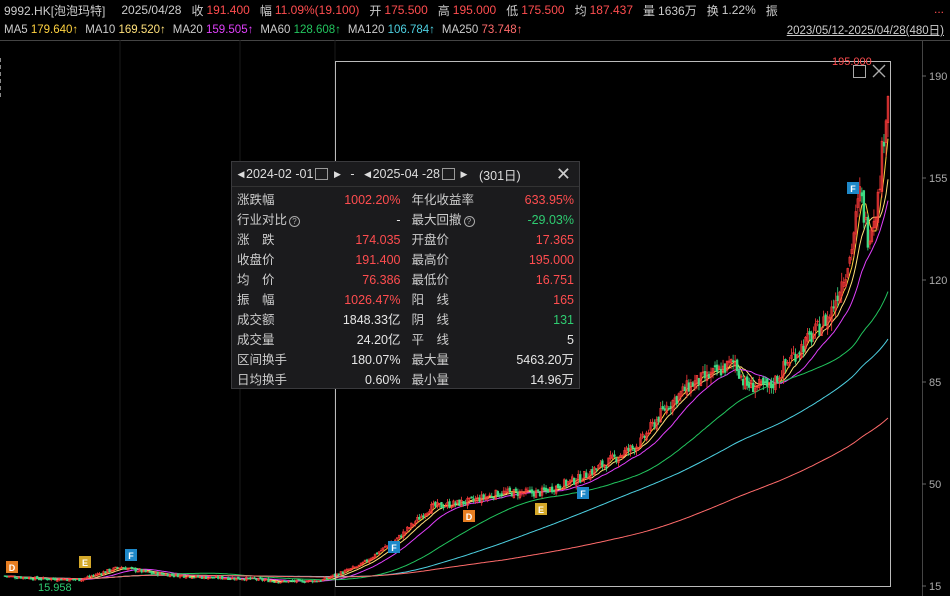  Describe the element at coordinates (368, 174) in the screenshot. I see `end-prev-arrow-icon: ◀` at that location.